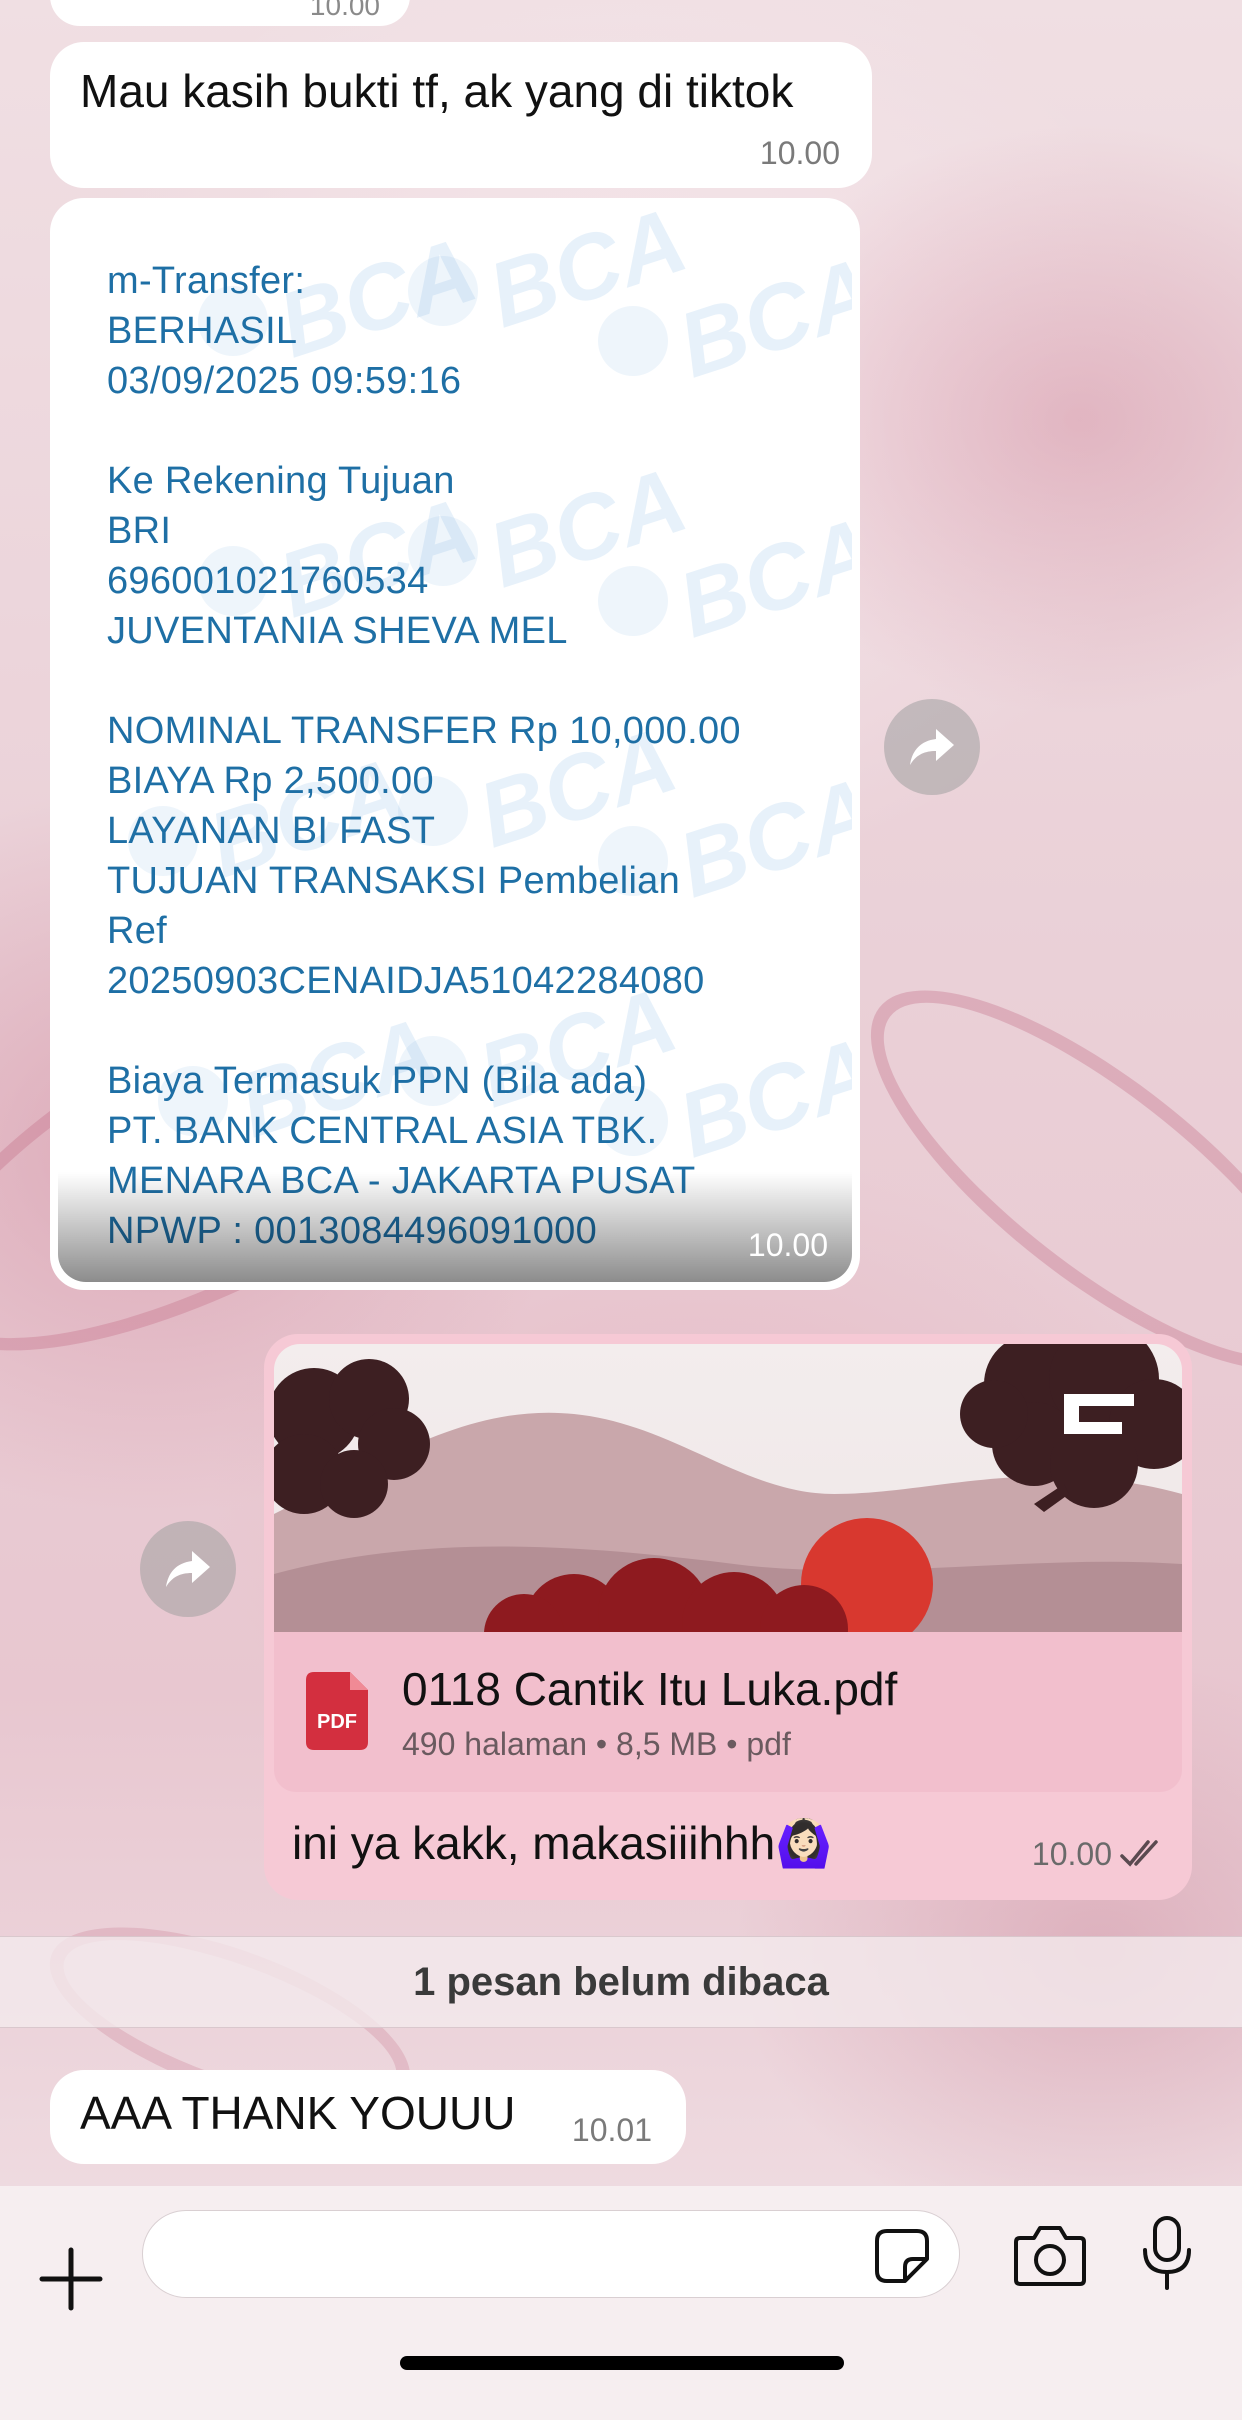 This screenshot has width=1242, height=2420. Describe the element at coordinates (270, 781) in the screenshot. I see `receipt-line: BIAYA Rp 2,500.00` at that location.